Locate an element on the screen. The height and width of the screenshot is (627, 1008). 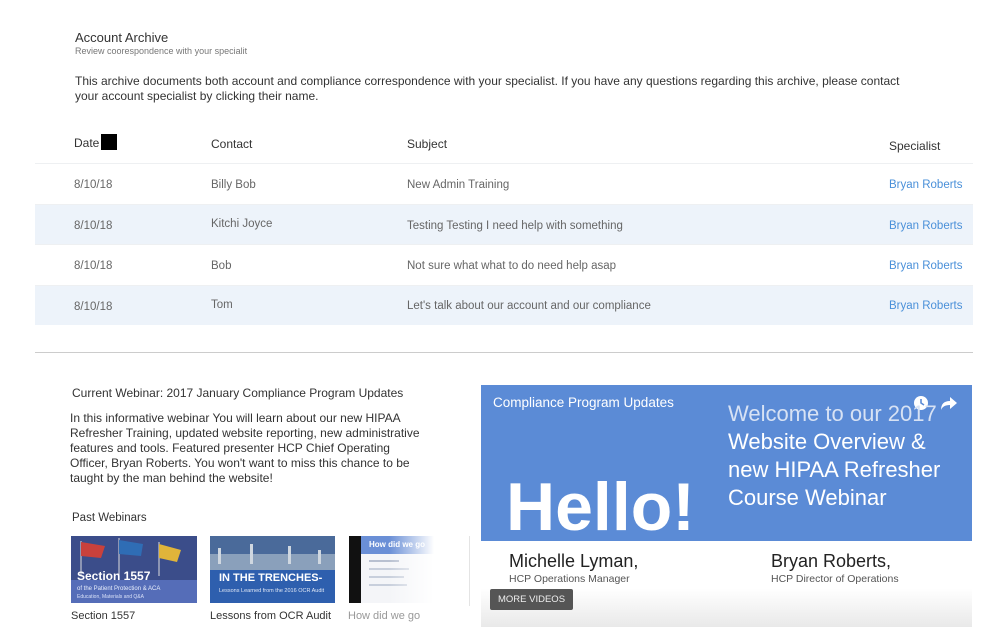
past-webinar-label: Section 1557 is located at coordinates (103, 616).